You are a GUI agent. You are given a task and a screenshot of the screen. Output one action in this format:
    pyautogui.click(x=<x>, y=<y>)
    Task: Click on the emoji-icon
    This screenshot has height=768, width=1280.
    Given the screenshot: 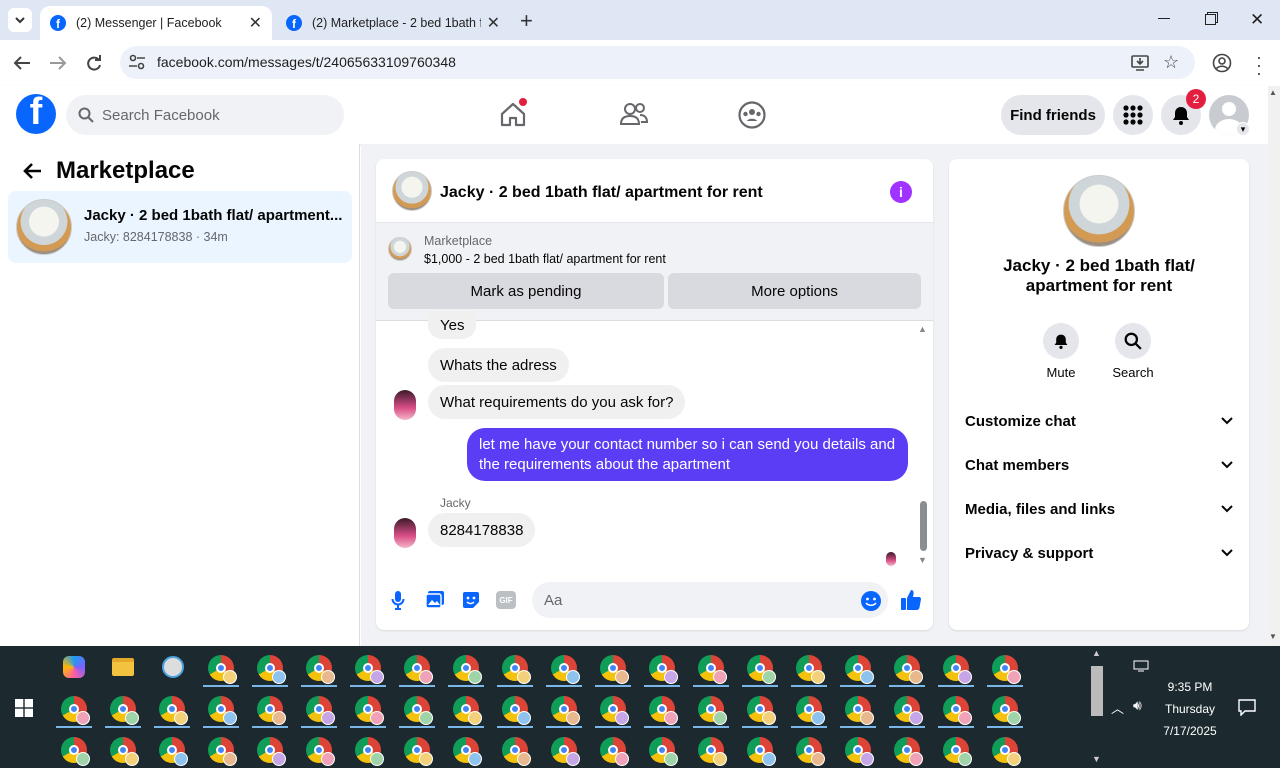 What is the action you would take?
    pyautogui.click(x=871, y=601)
    